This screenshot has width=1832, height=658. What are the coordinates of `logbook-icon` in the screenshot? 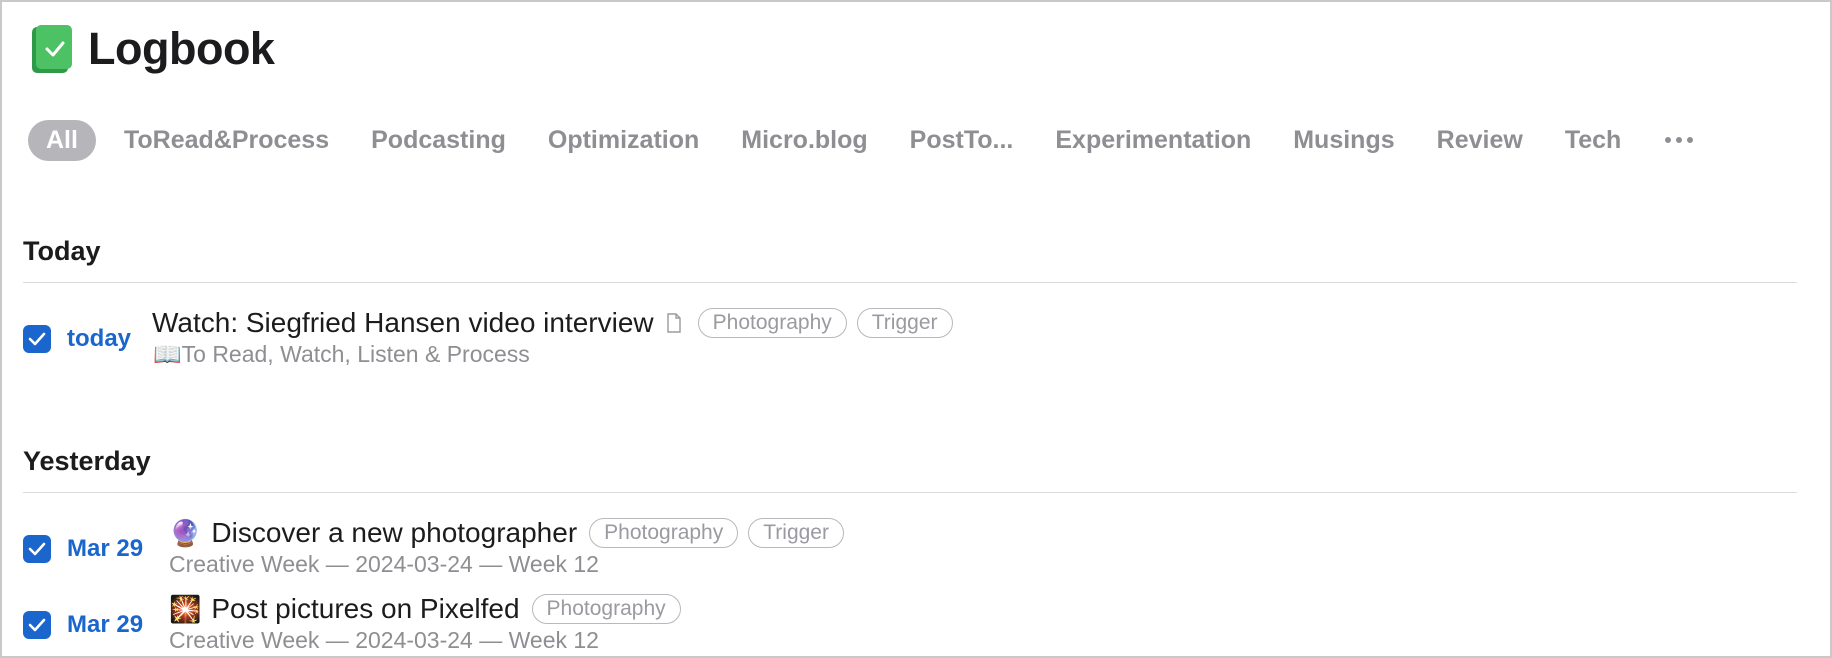 It's located at (52, 49).